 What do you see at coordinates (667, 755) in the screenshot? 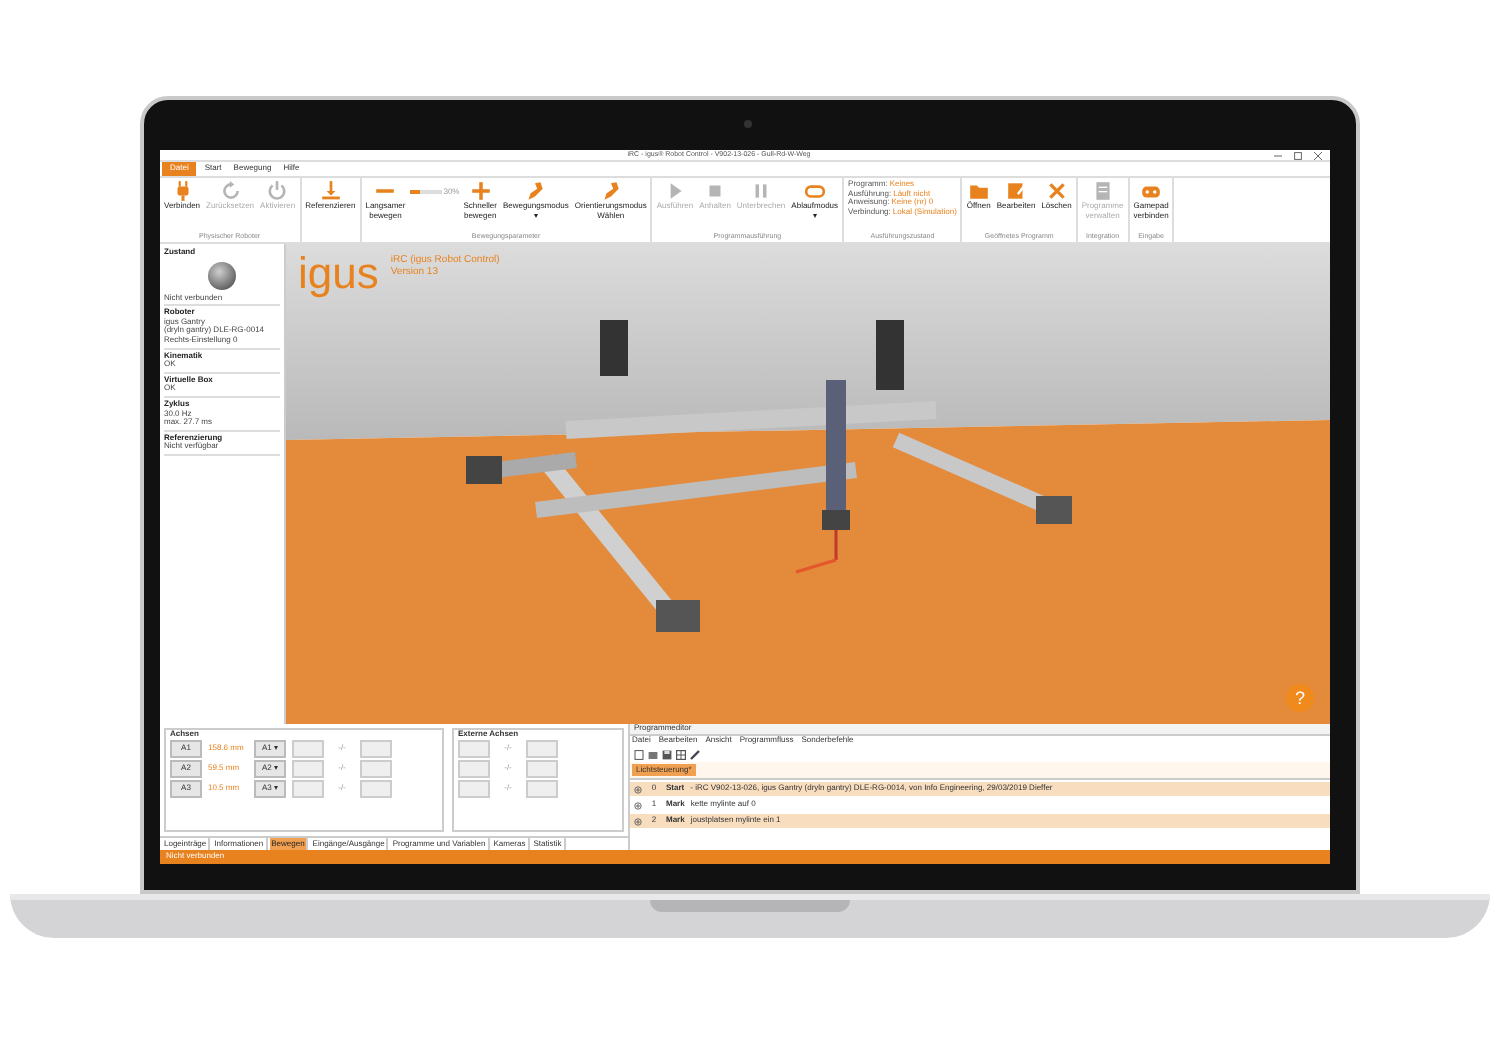
I see `save-icon` at bounding box center [667, 755].